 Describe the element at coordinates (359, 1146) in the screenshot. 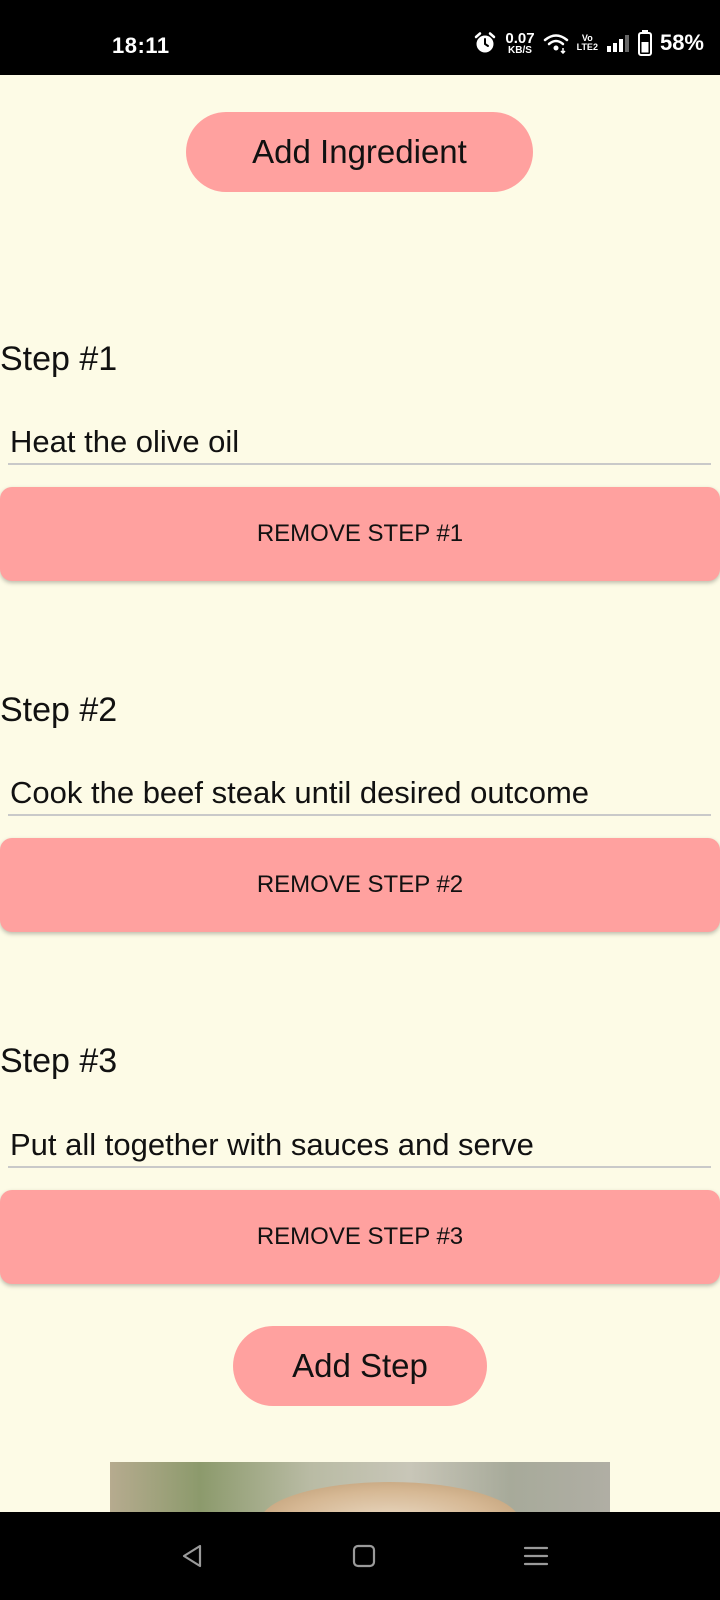

I see `step-3-input` at that location.